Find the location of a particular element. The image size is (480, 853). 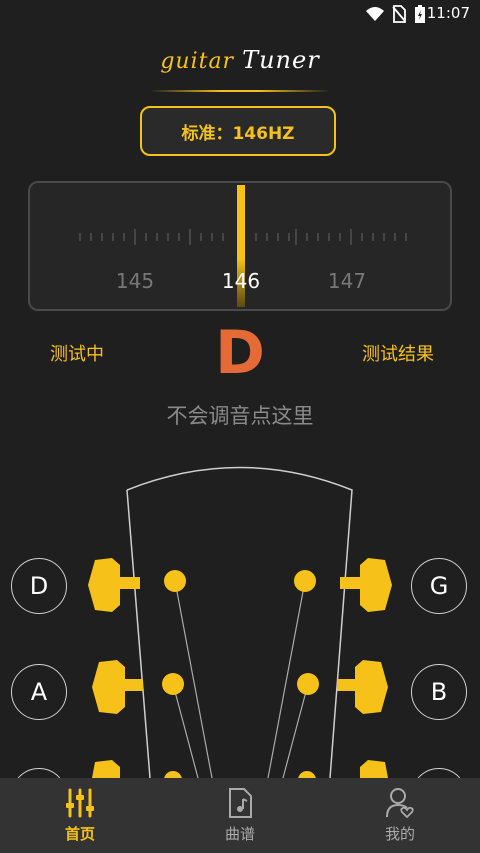

tuner-sliders-icon is located at coordinates (80, 803).